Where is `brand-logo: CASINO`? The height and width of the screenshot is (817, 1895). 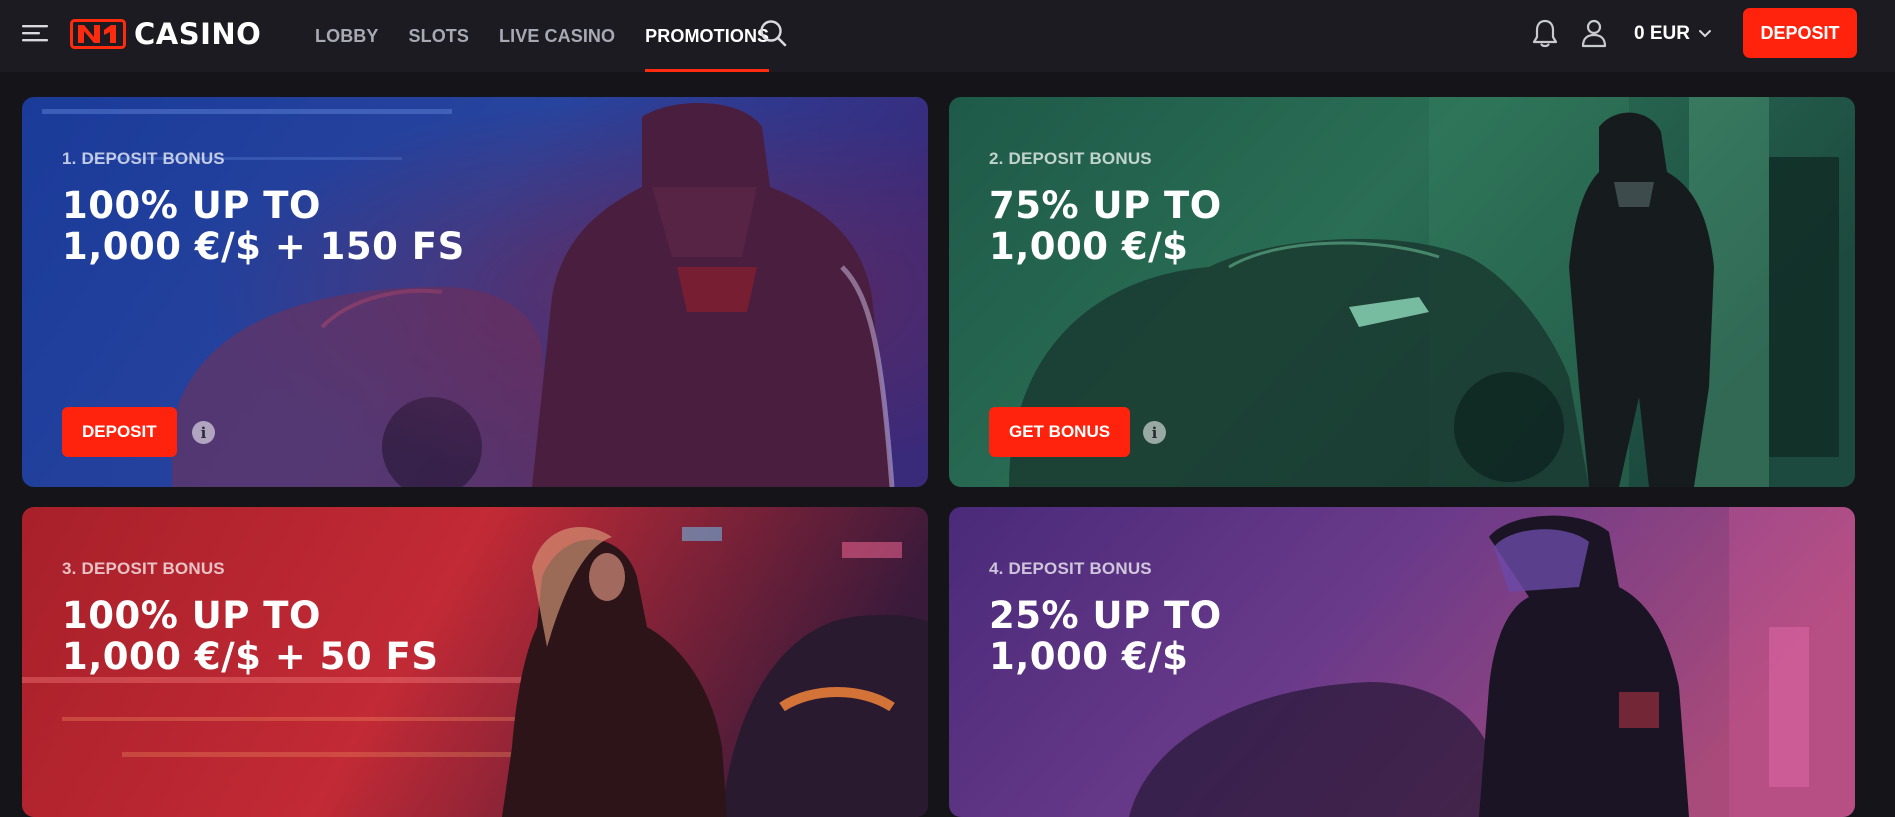 brand-logo: CASINO is located at coordinates (166, 34).